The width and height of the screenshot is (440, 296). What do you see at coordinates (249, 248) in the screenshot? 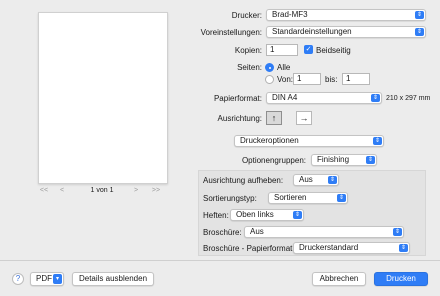
I see `booklet-paper-label: Broschüre - Papierformat:` at bounding box center [249, 248].